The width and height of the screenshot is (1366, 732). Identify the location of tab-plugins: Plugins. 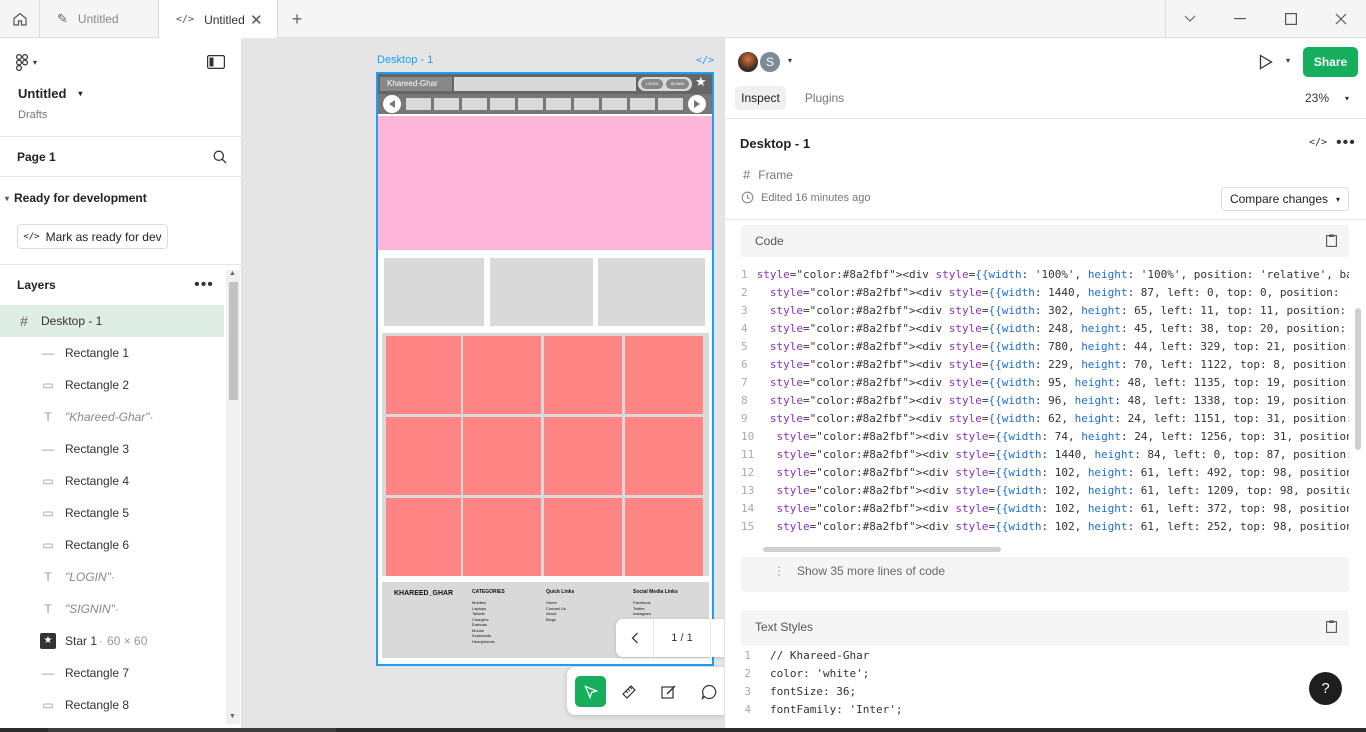
(824, 98).